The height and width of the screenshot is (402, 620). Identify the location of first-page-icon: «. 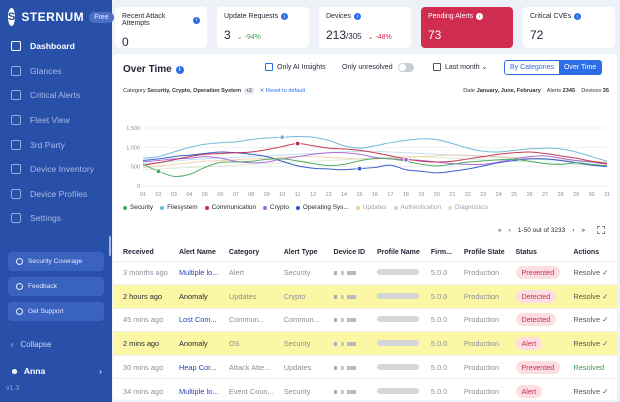
(500, 230).